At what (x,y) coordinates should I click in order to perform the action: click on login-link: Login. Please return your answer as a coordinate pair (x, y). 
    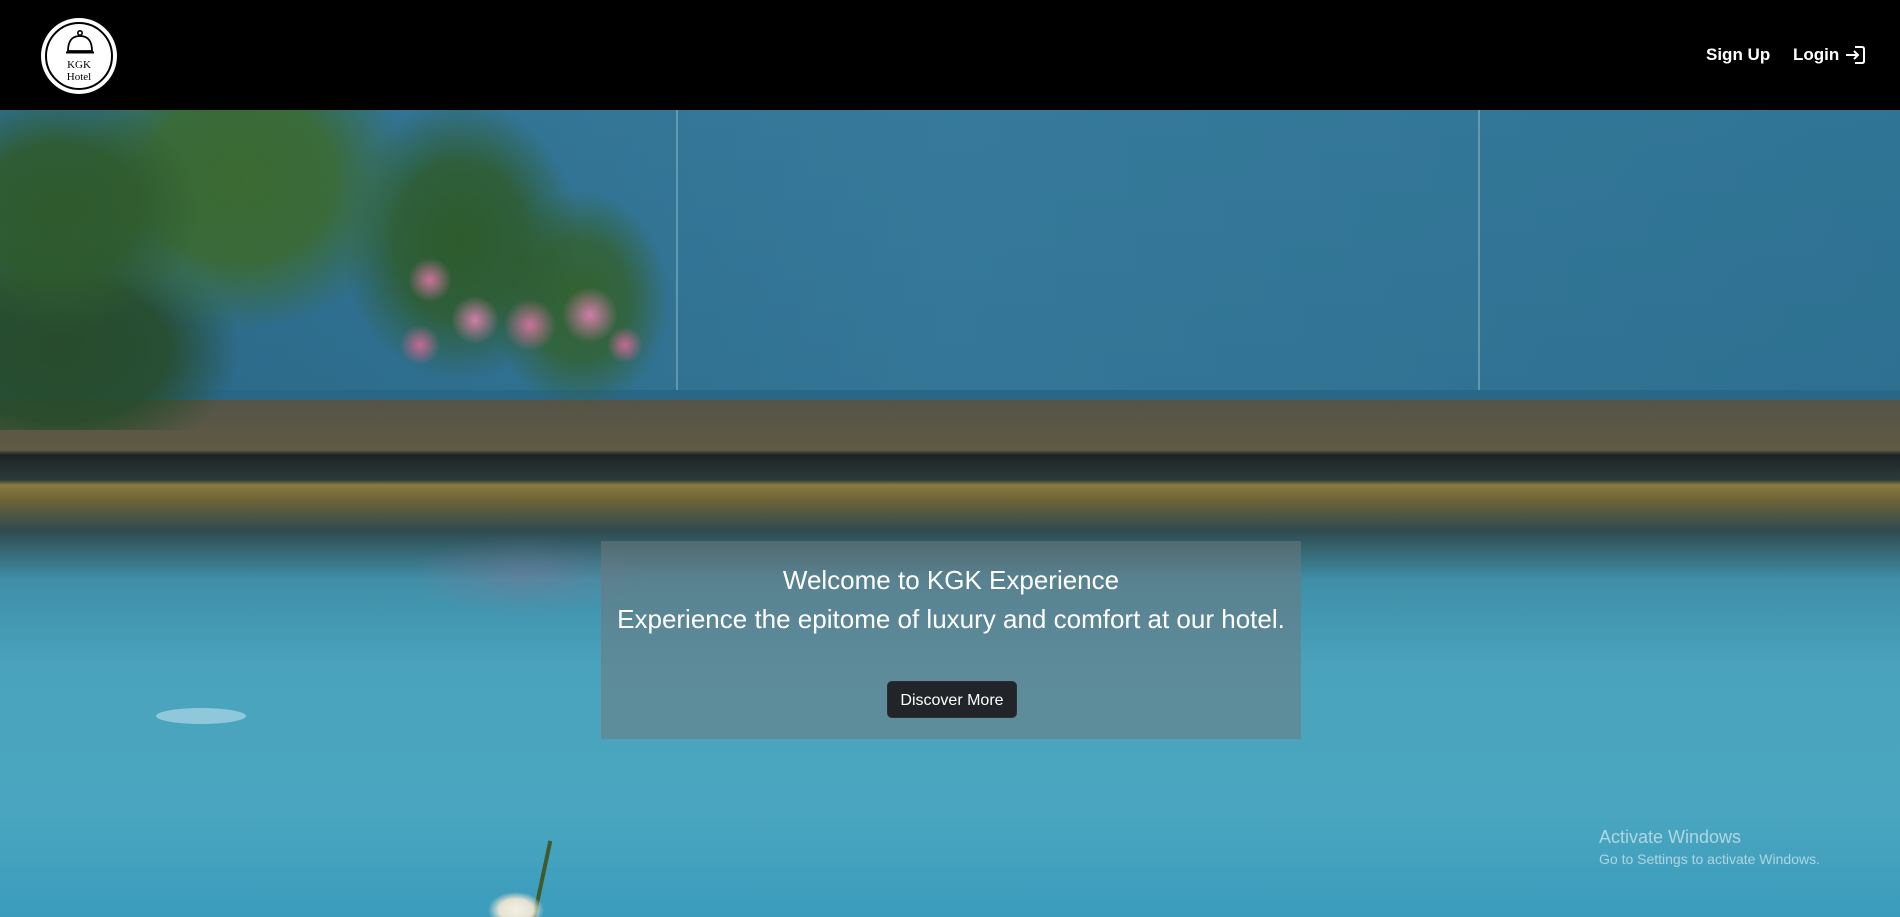
    Looking at the image, I should click on (1816, 55).